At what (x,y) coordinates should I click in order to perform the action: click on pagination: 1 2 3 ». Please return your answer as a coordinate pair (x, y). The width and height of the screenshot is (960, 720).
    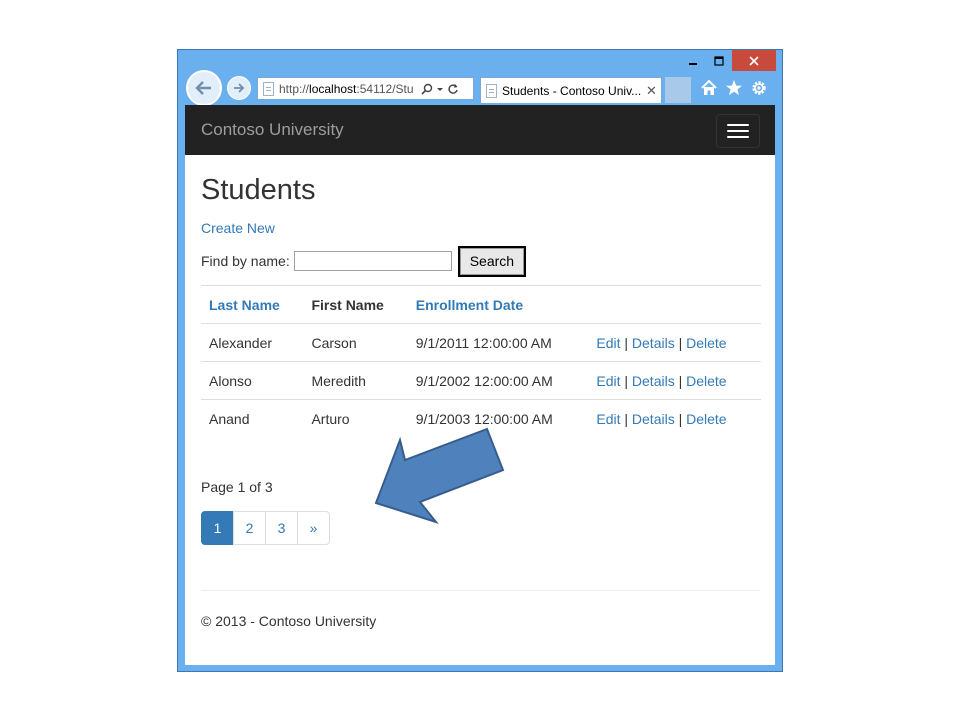
    Looking at the image, I should click on (480, 528).